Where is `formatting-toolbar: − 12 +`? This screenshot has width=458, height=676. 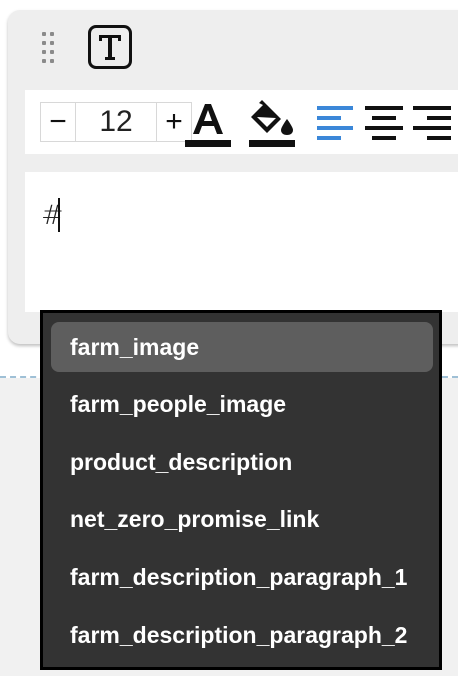 formatting-toolbar: − 12 + is located at coordinates (241, 122).